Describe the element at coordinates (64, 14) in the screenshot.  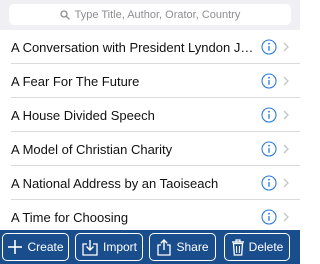
I see `search-icon` at that location.